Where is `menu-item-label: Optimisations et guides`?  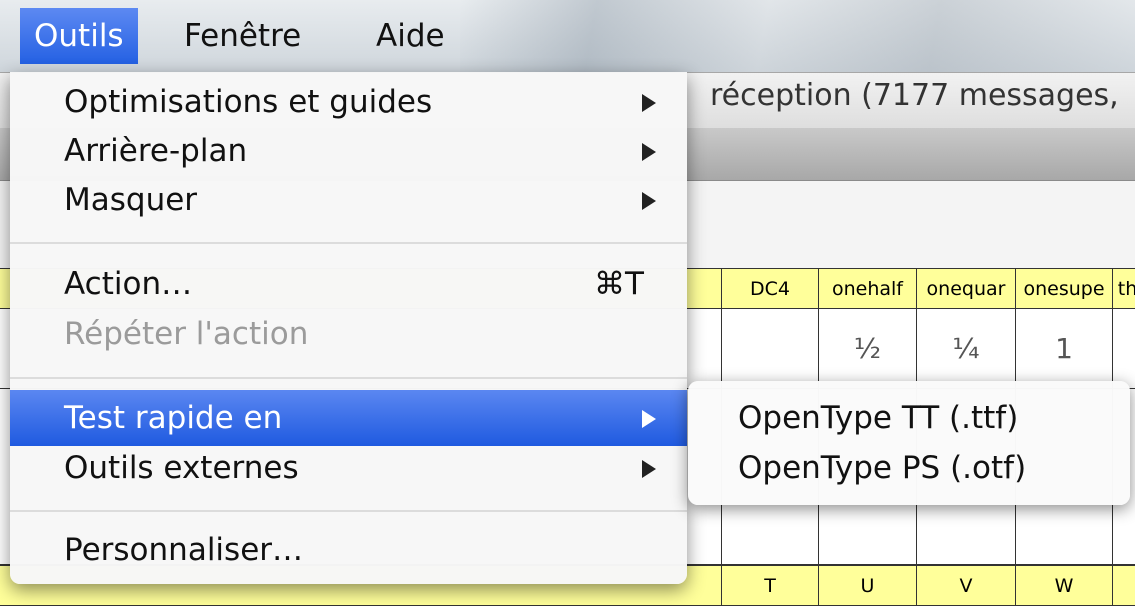
menu-item-label: Optimisations et guides is located at coordinates (248, 102).